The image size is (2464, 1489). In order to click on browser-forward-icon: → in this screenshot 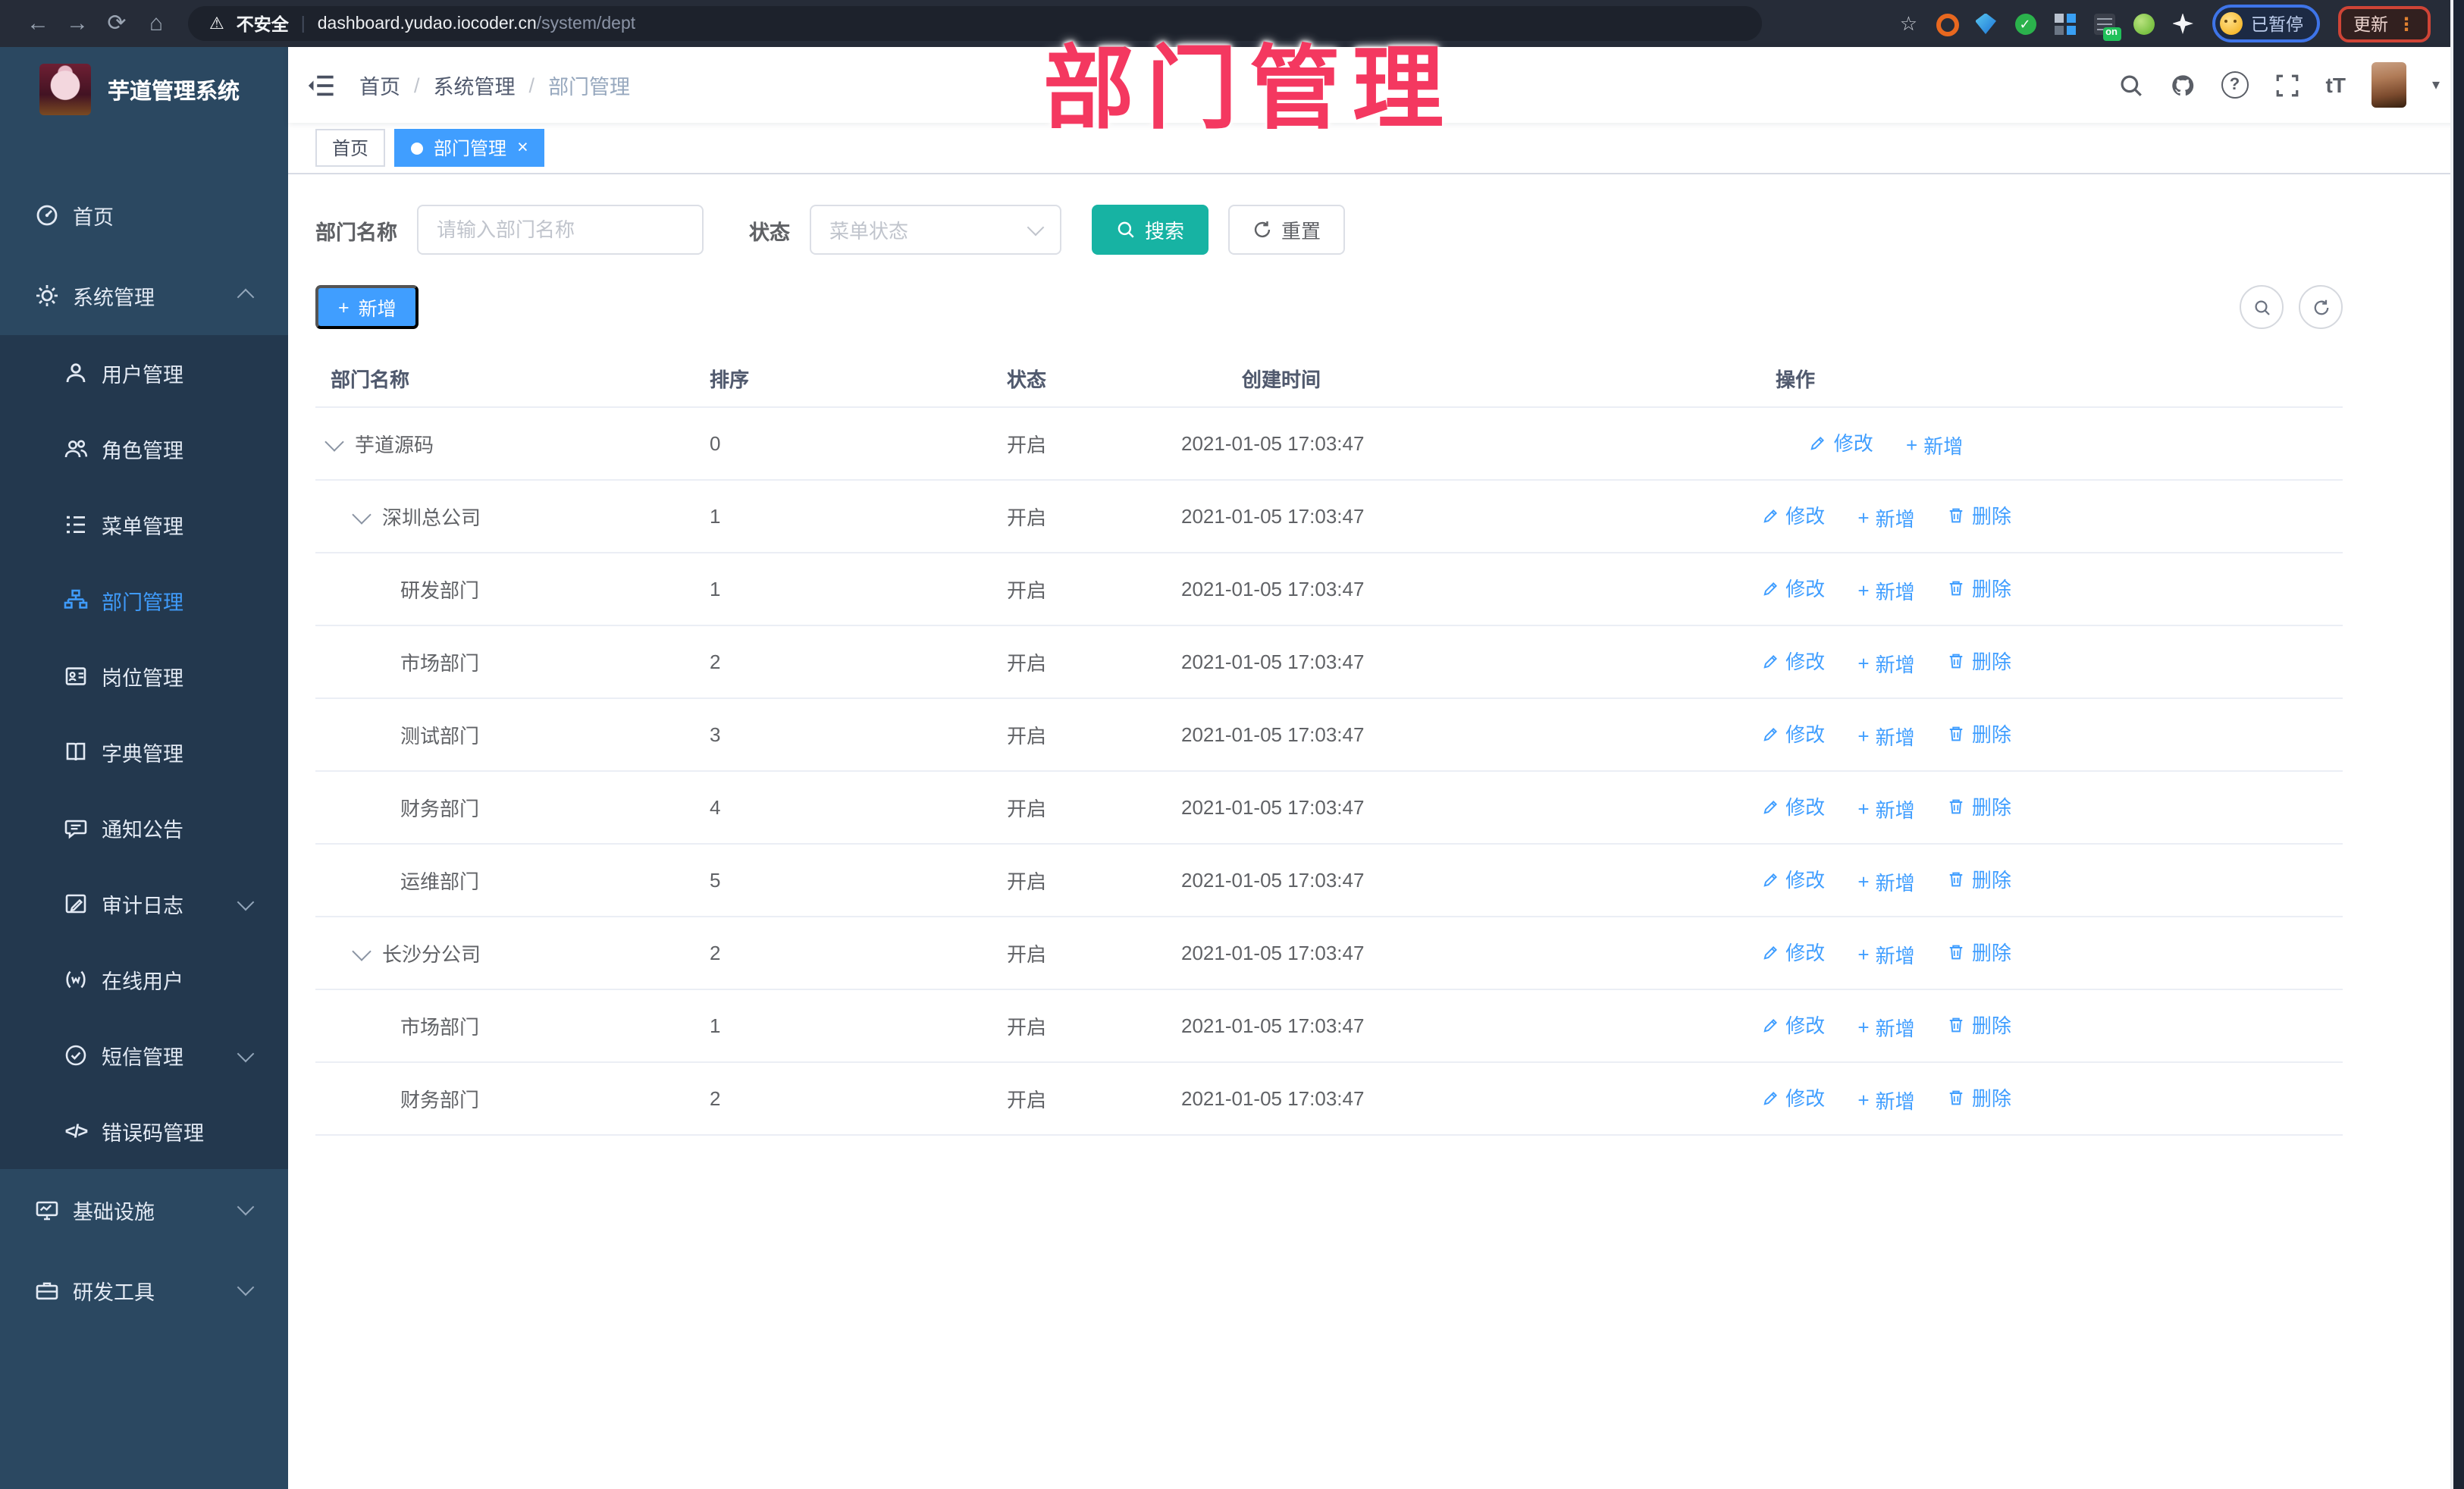, I will do `click(77, 23)`.